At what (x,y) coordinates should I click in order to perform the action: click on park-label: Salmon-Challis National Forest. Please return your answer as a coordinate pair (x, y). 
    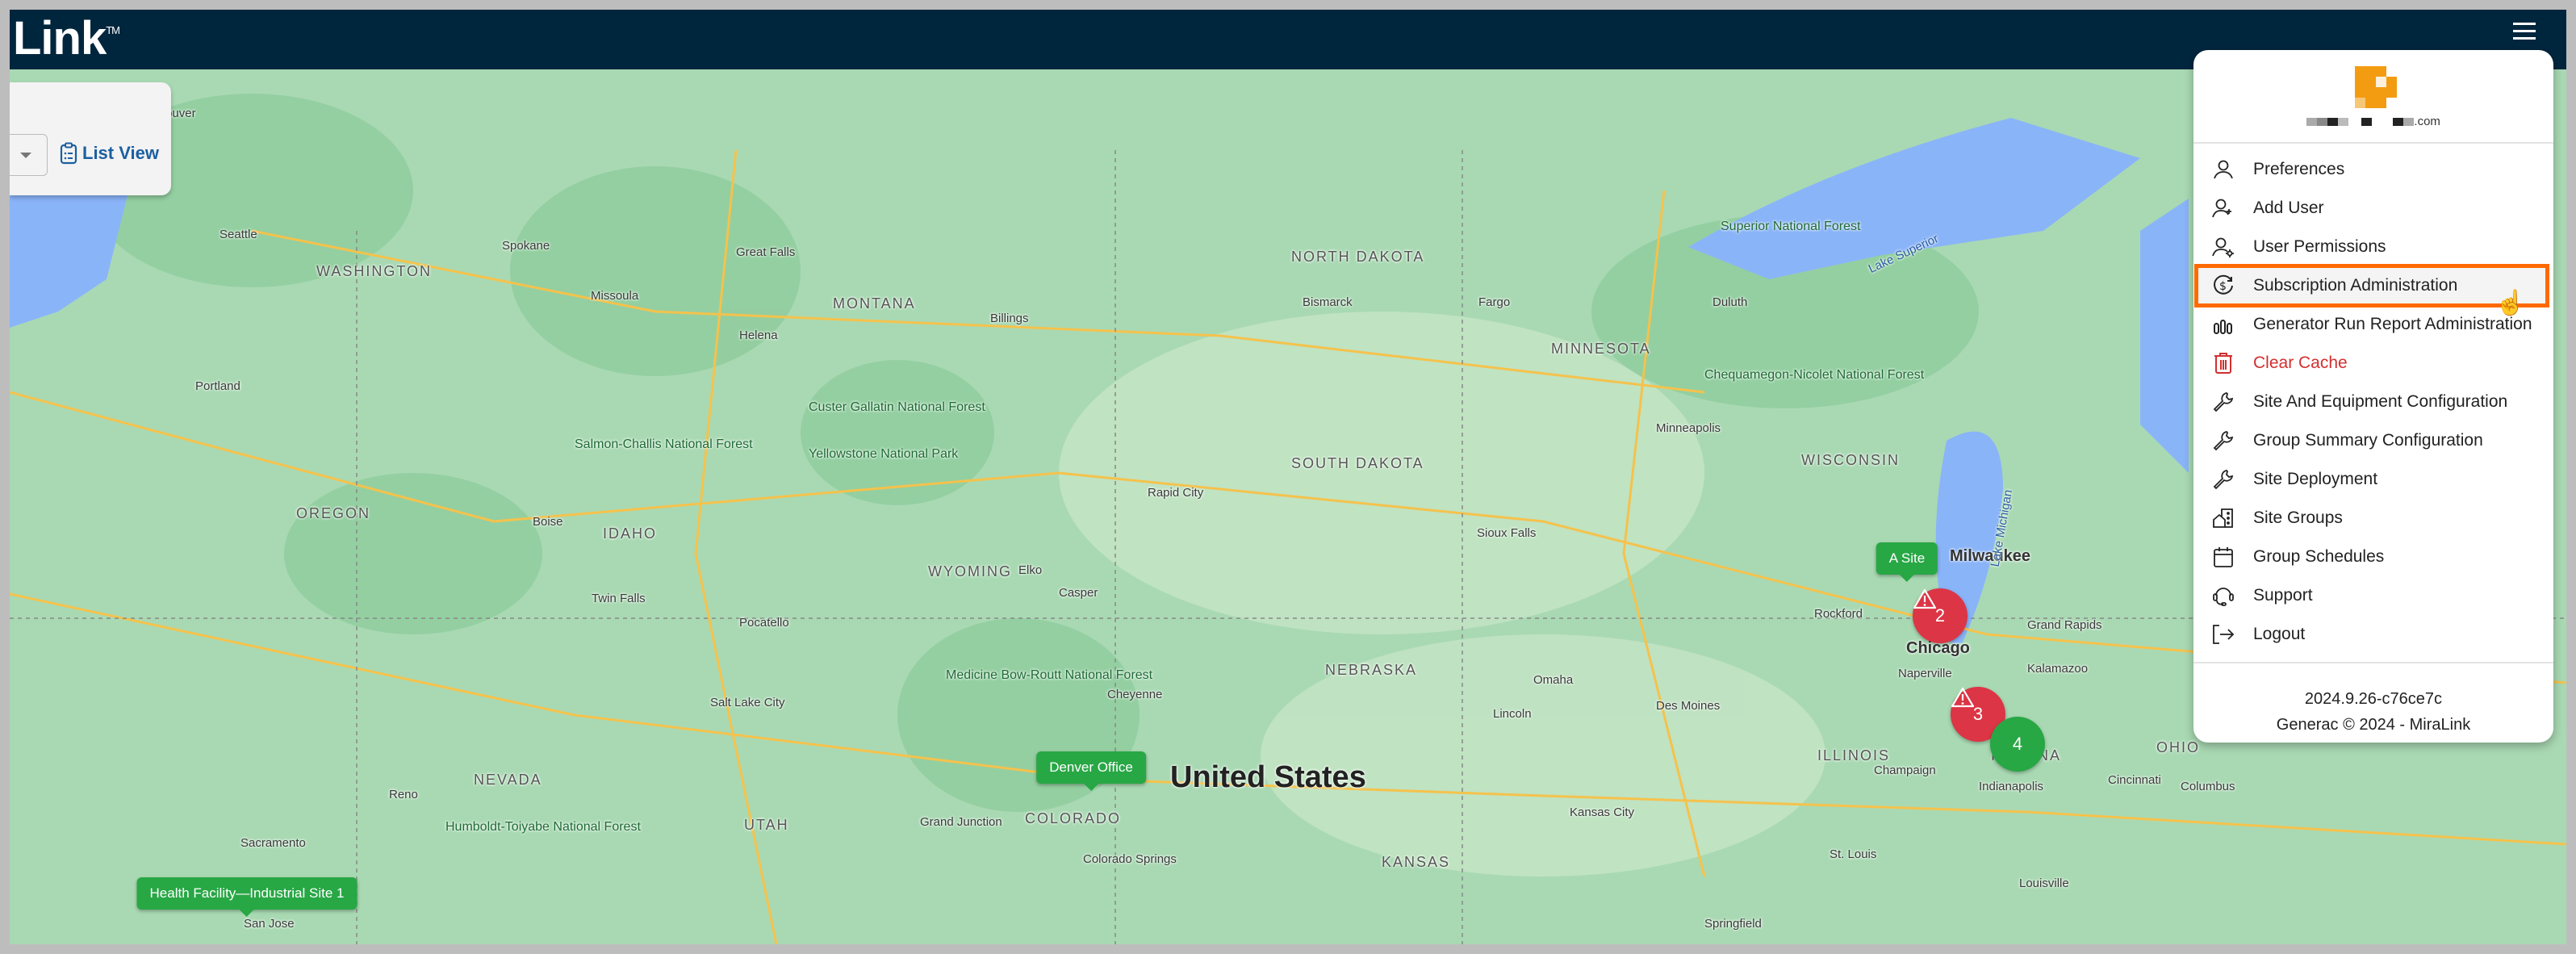
    Looking at the image, I should click on (664, 444).